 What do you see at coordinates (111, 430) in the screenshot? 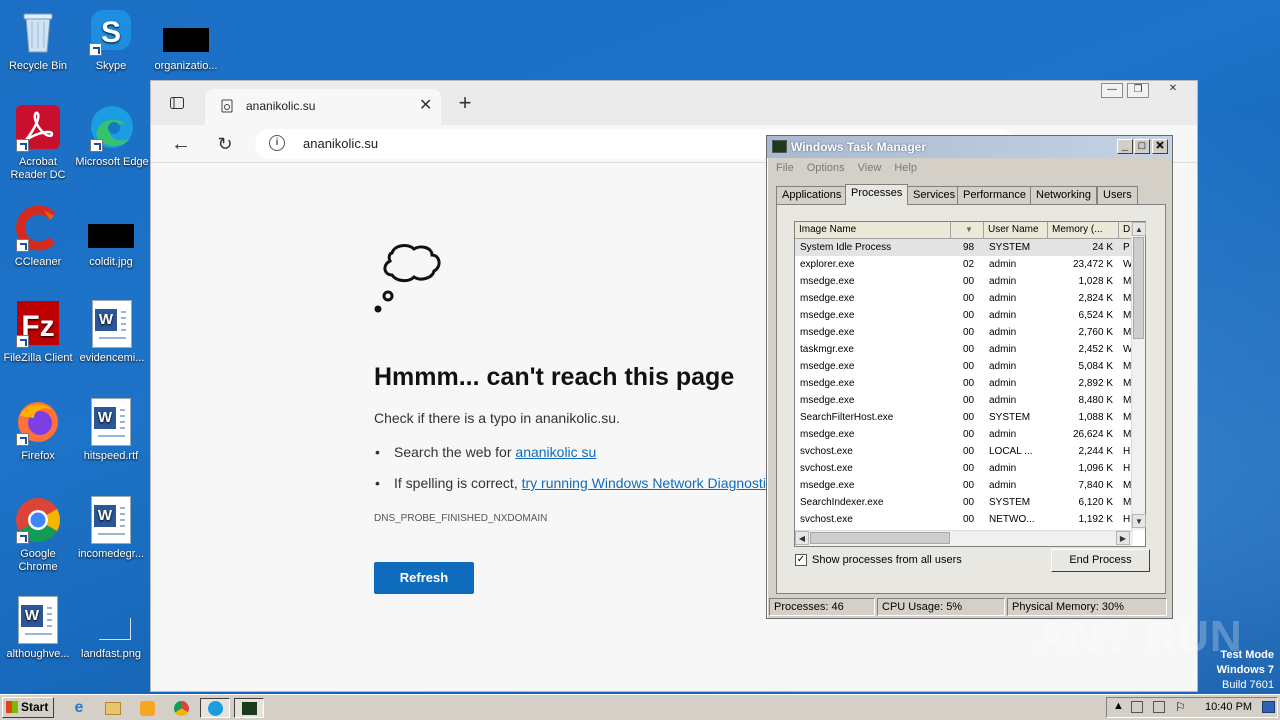
I see `desktop-icon-hitspeed: W hitspeed.rtf` at bounding box center [111, 430].